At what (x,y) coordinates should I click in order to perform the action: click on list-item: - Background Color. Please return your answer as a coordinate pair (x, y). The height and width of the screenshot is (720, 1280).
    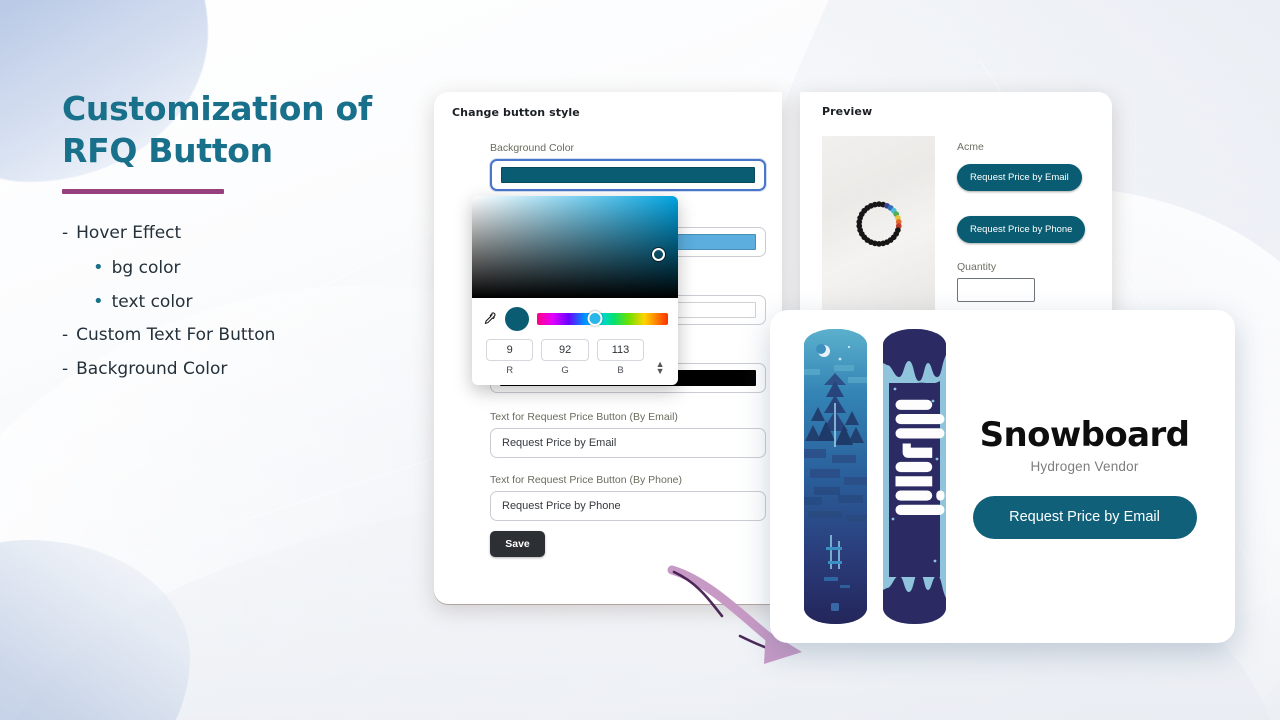
    Looking at the image, I should click on (252, 369).